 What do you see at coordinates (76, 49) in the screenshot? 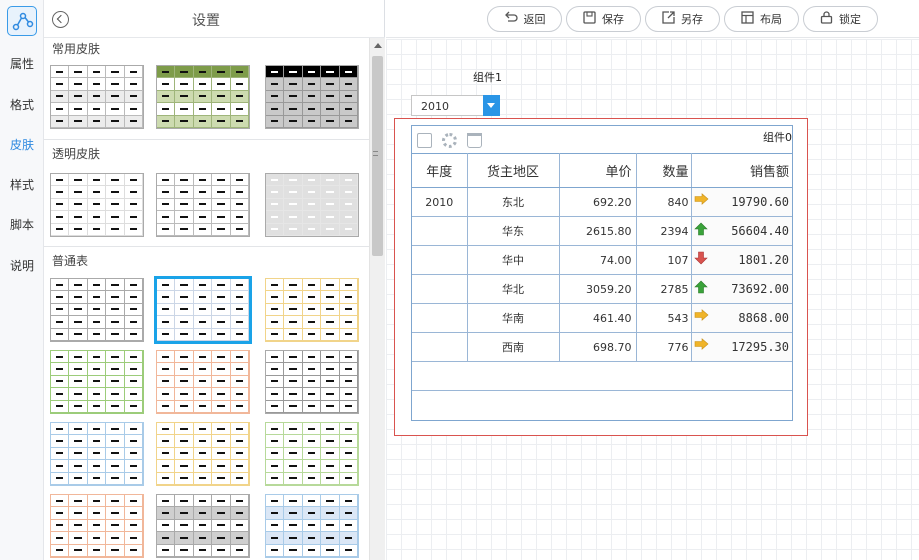
I see `section-common-skins: 常用皮肤` at bounding box center [76, 49].